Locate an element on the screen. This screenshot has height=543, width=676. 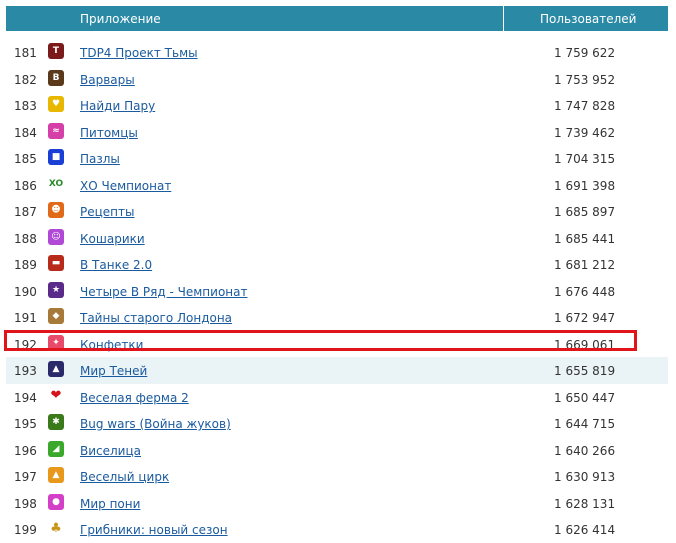
pony-icon: ● is located at coordinates (56, 501).